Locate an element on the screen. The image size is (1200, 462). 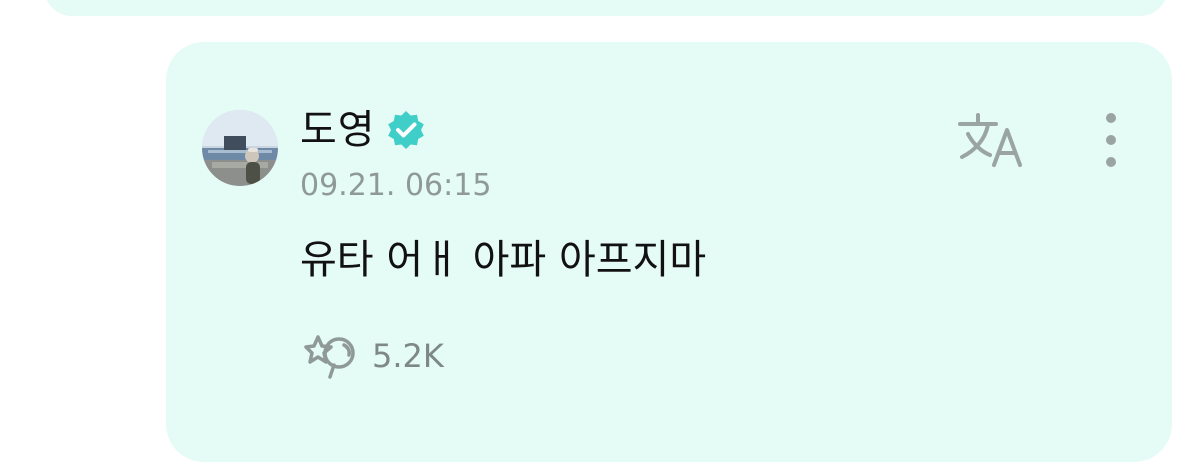
more-vertical-icon is located at coordinates (1111, 140).